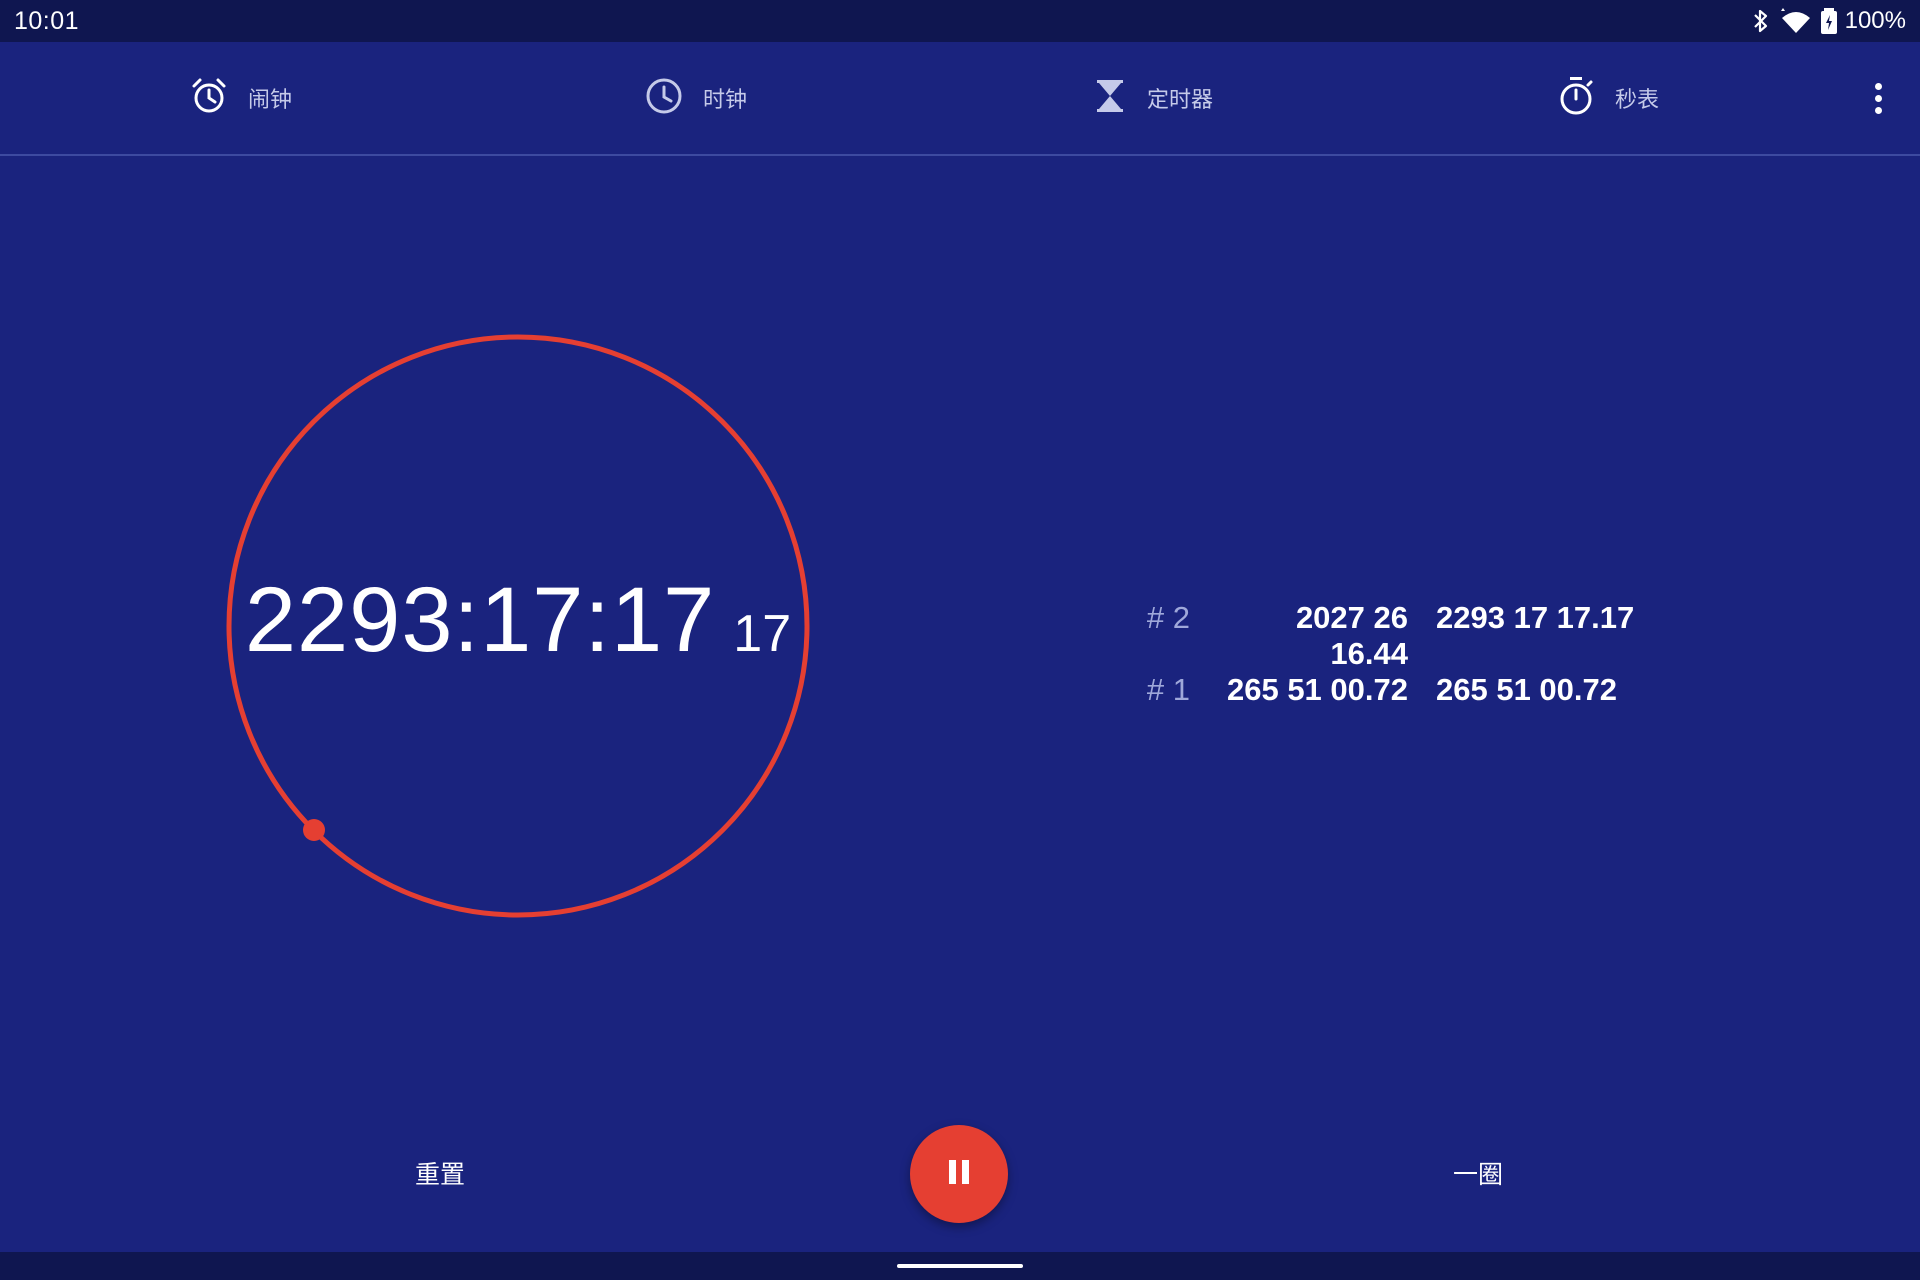 The height and width of the screenshot is (1280, 1920). Describe the element at coordinates (1478, 1175) in the screenshot. I see `lap-button: 一圈` at that location.